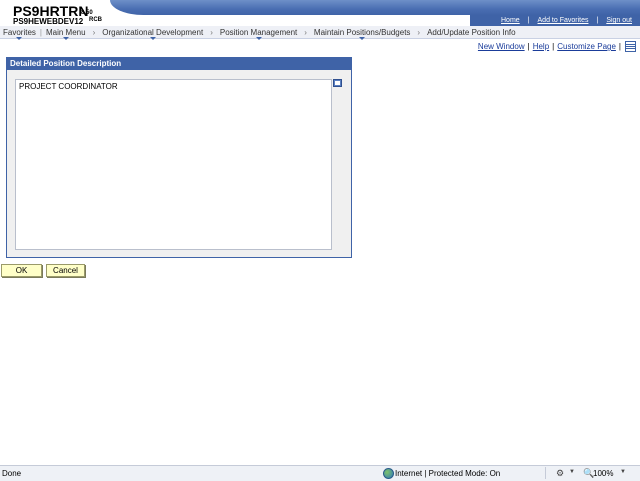  I want to click on menu-favorites: Favorites, so click(19, 34).